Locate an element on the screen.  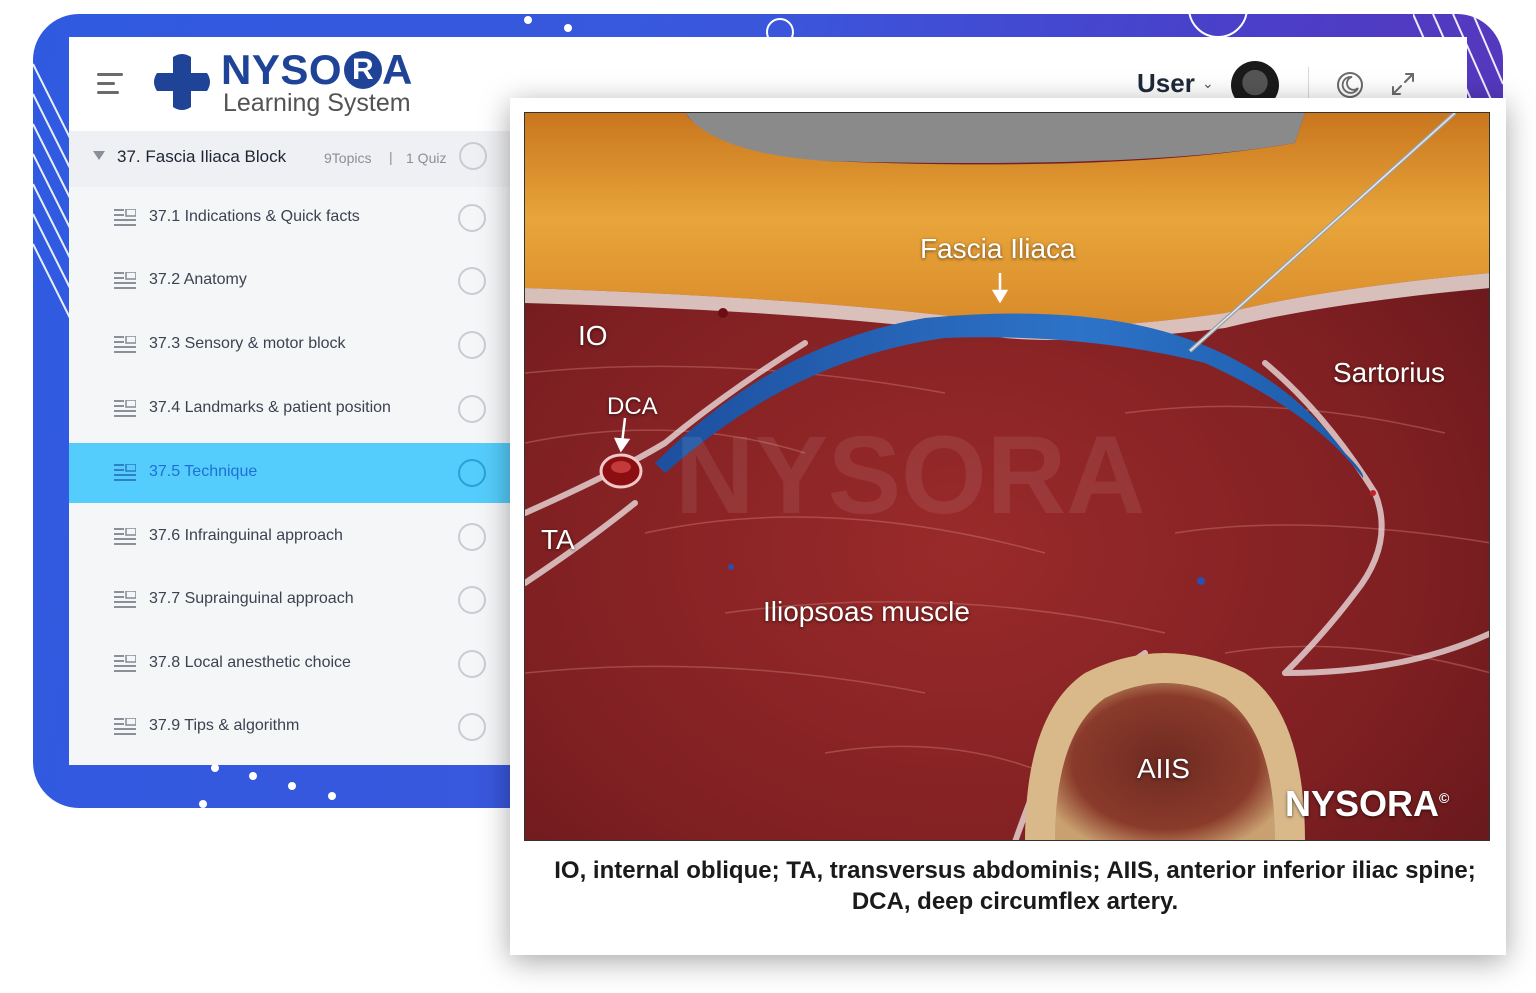
lesson-label: 37.7 Suprainguinal approach is located at coordinates (251, 598).